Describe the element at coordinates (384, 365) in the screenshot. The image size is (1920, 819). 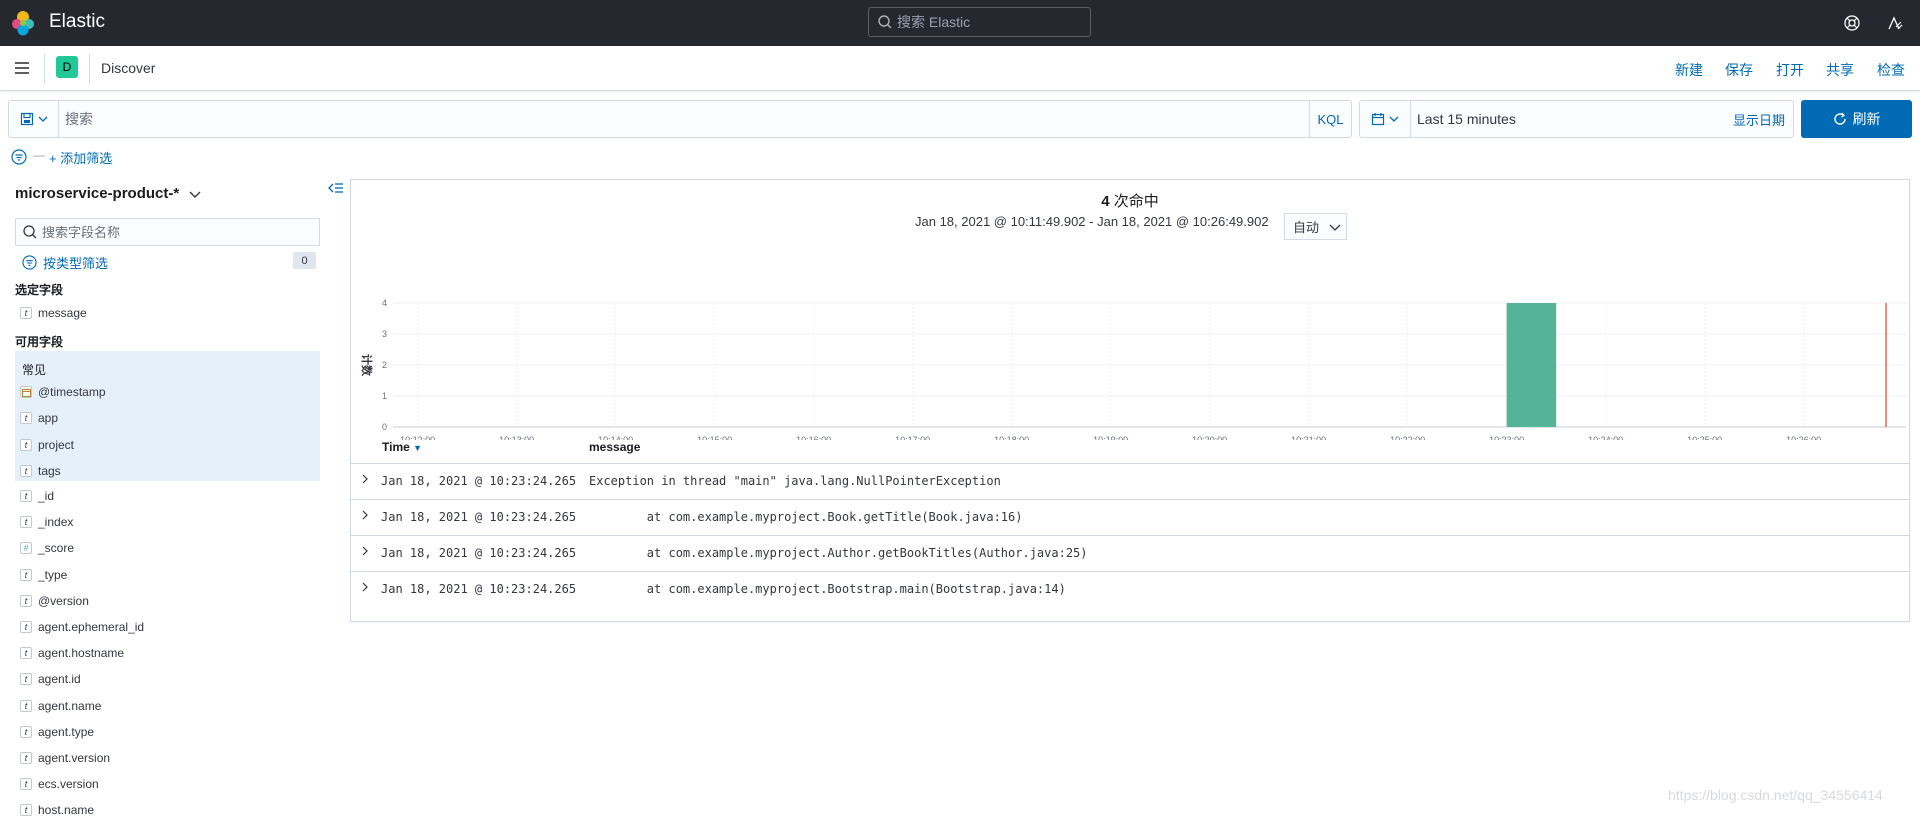
I see `y-tick-label: 2` at that location.